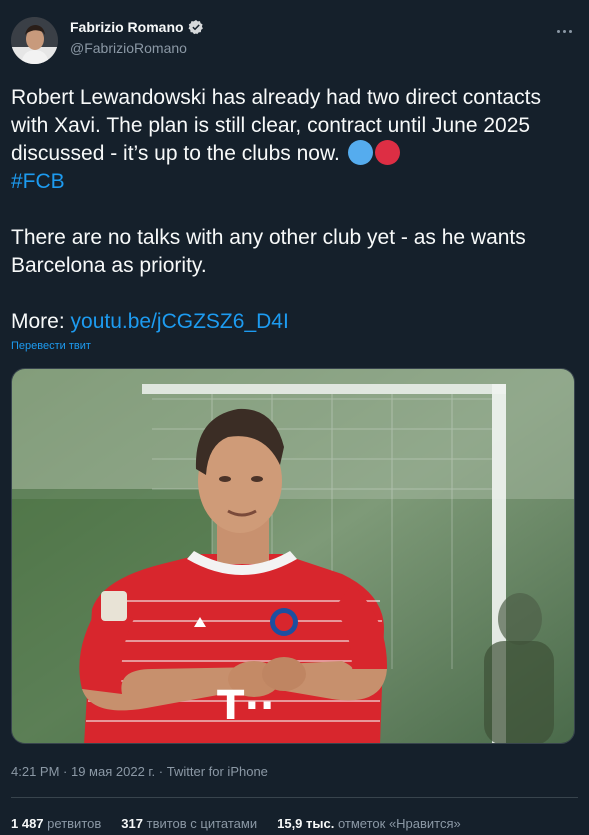  I want to click on hashtag-link: #FCB, so click(38, 181).